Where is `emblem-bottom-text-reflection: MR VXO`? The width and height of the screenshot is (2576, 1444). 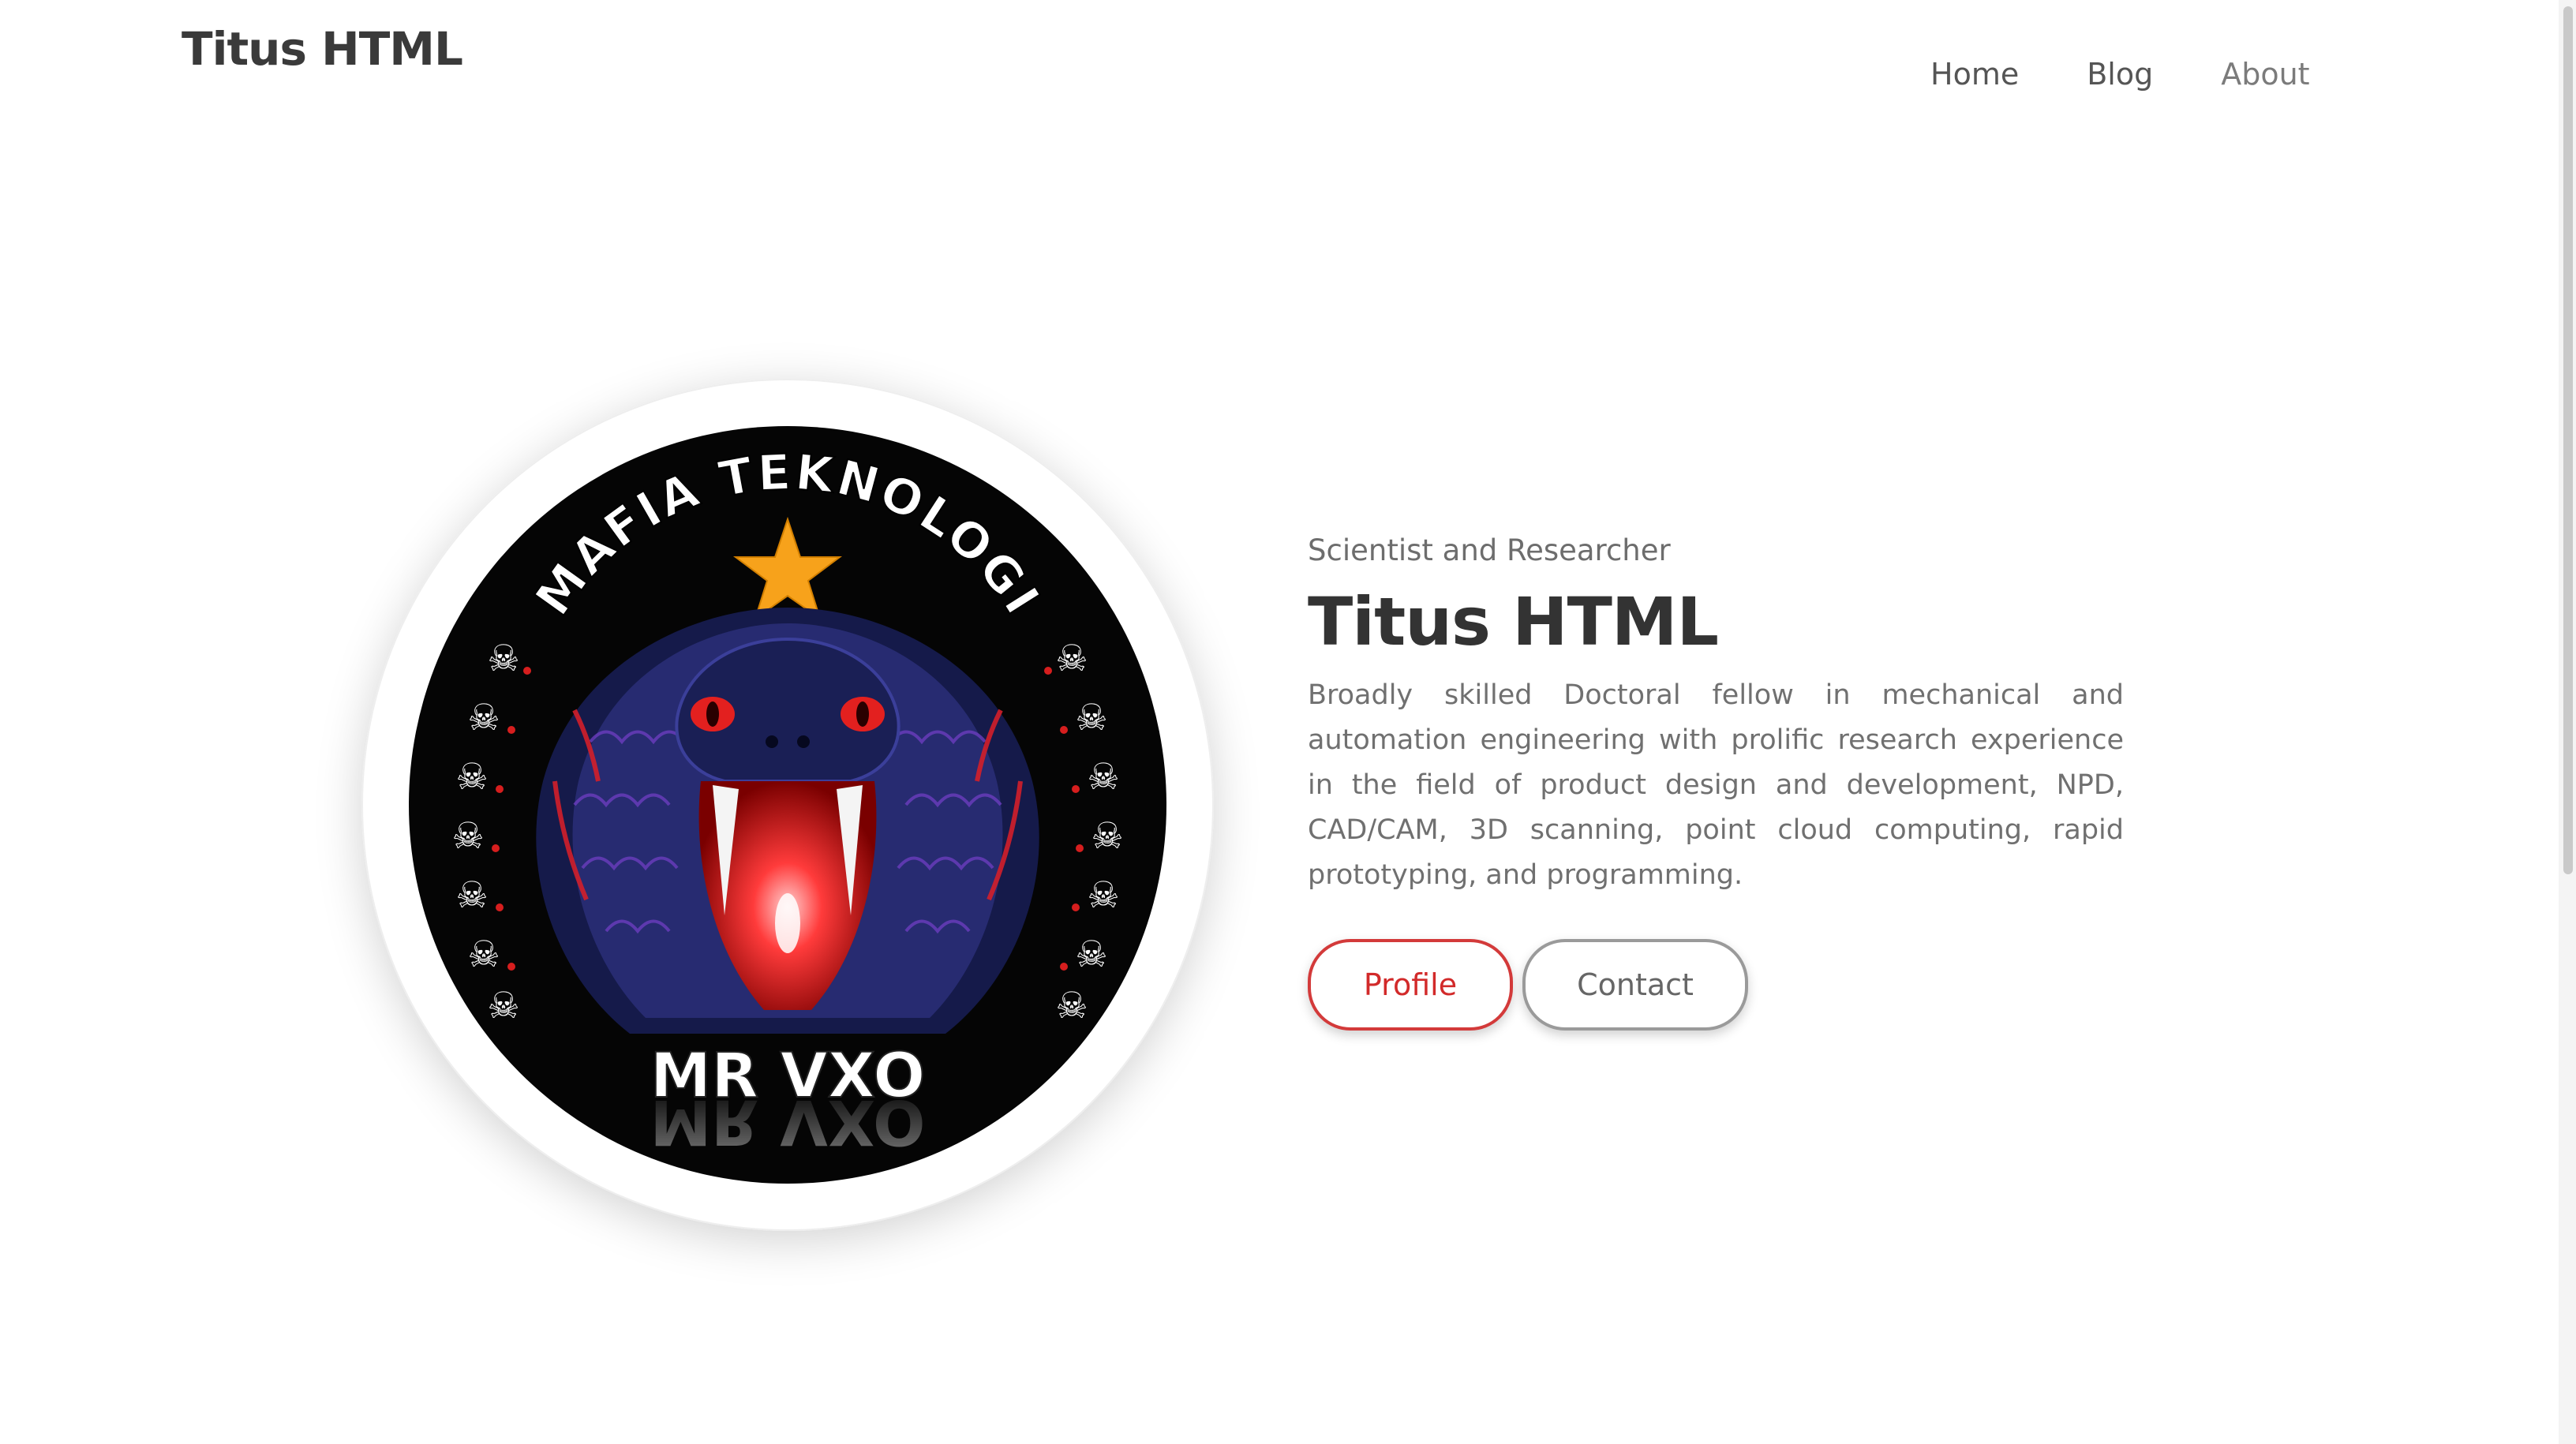 emblem-bottom-text-reflection: MR VXO is located at coordinates (788, 1121).